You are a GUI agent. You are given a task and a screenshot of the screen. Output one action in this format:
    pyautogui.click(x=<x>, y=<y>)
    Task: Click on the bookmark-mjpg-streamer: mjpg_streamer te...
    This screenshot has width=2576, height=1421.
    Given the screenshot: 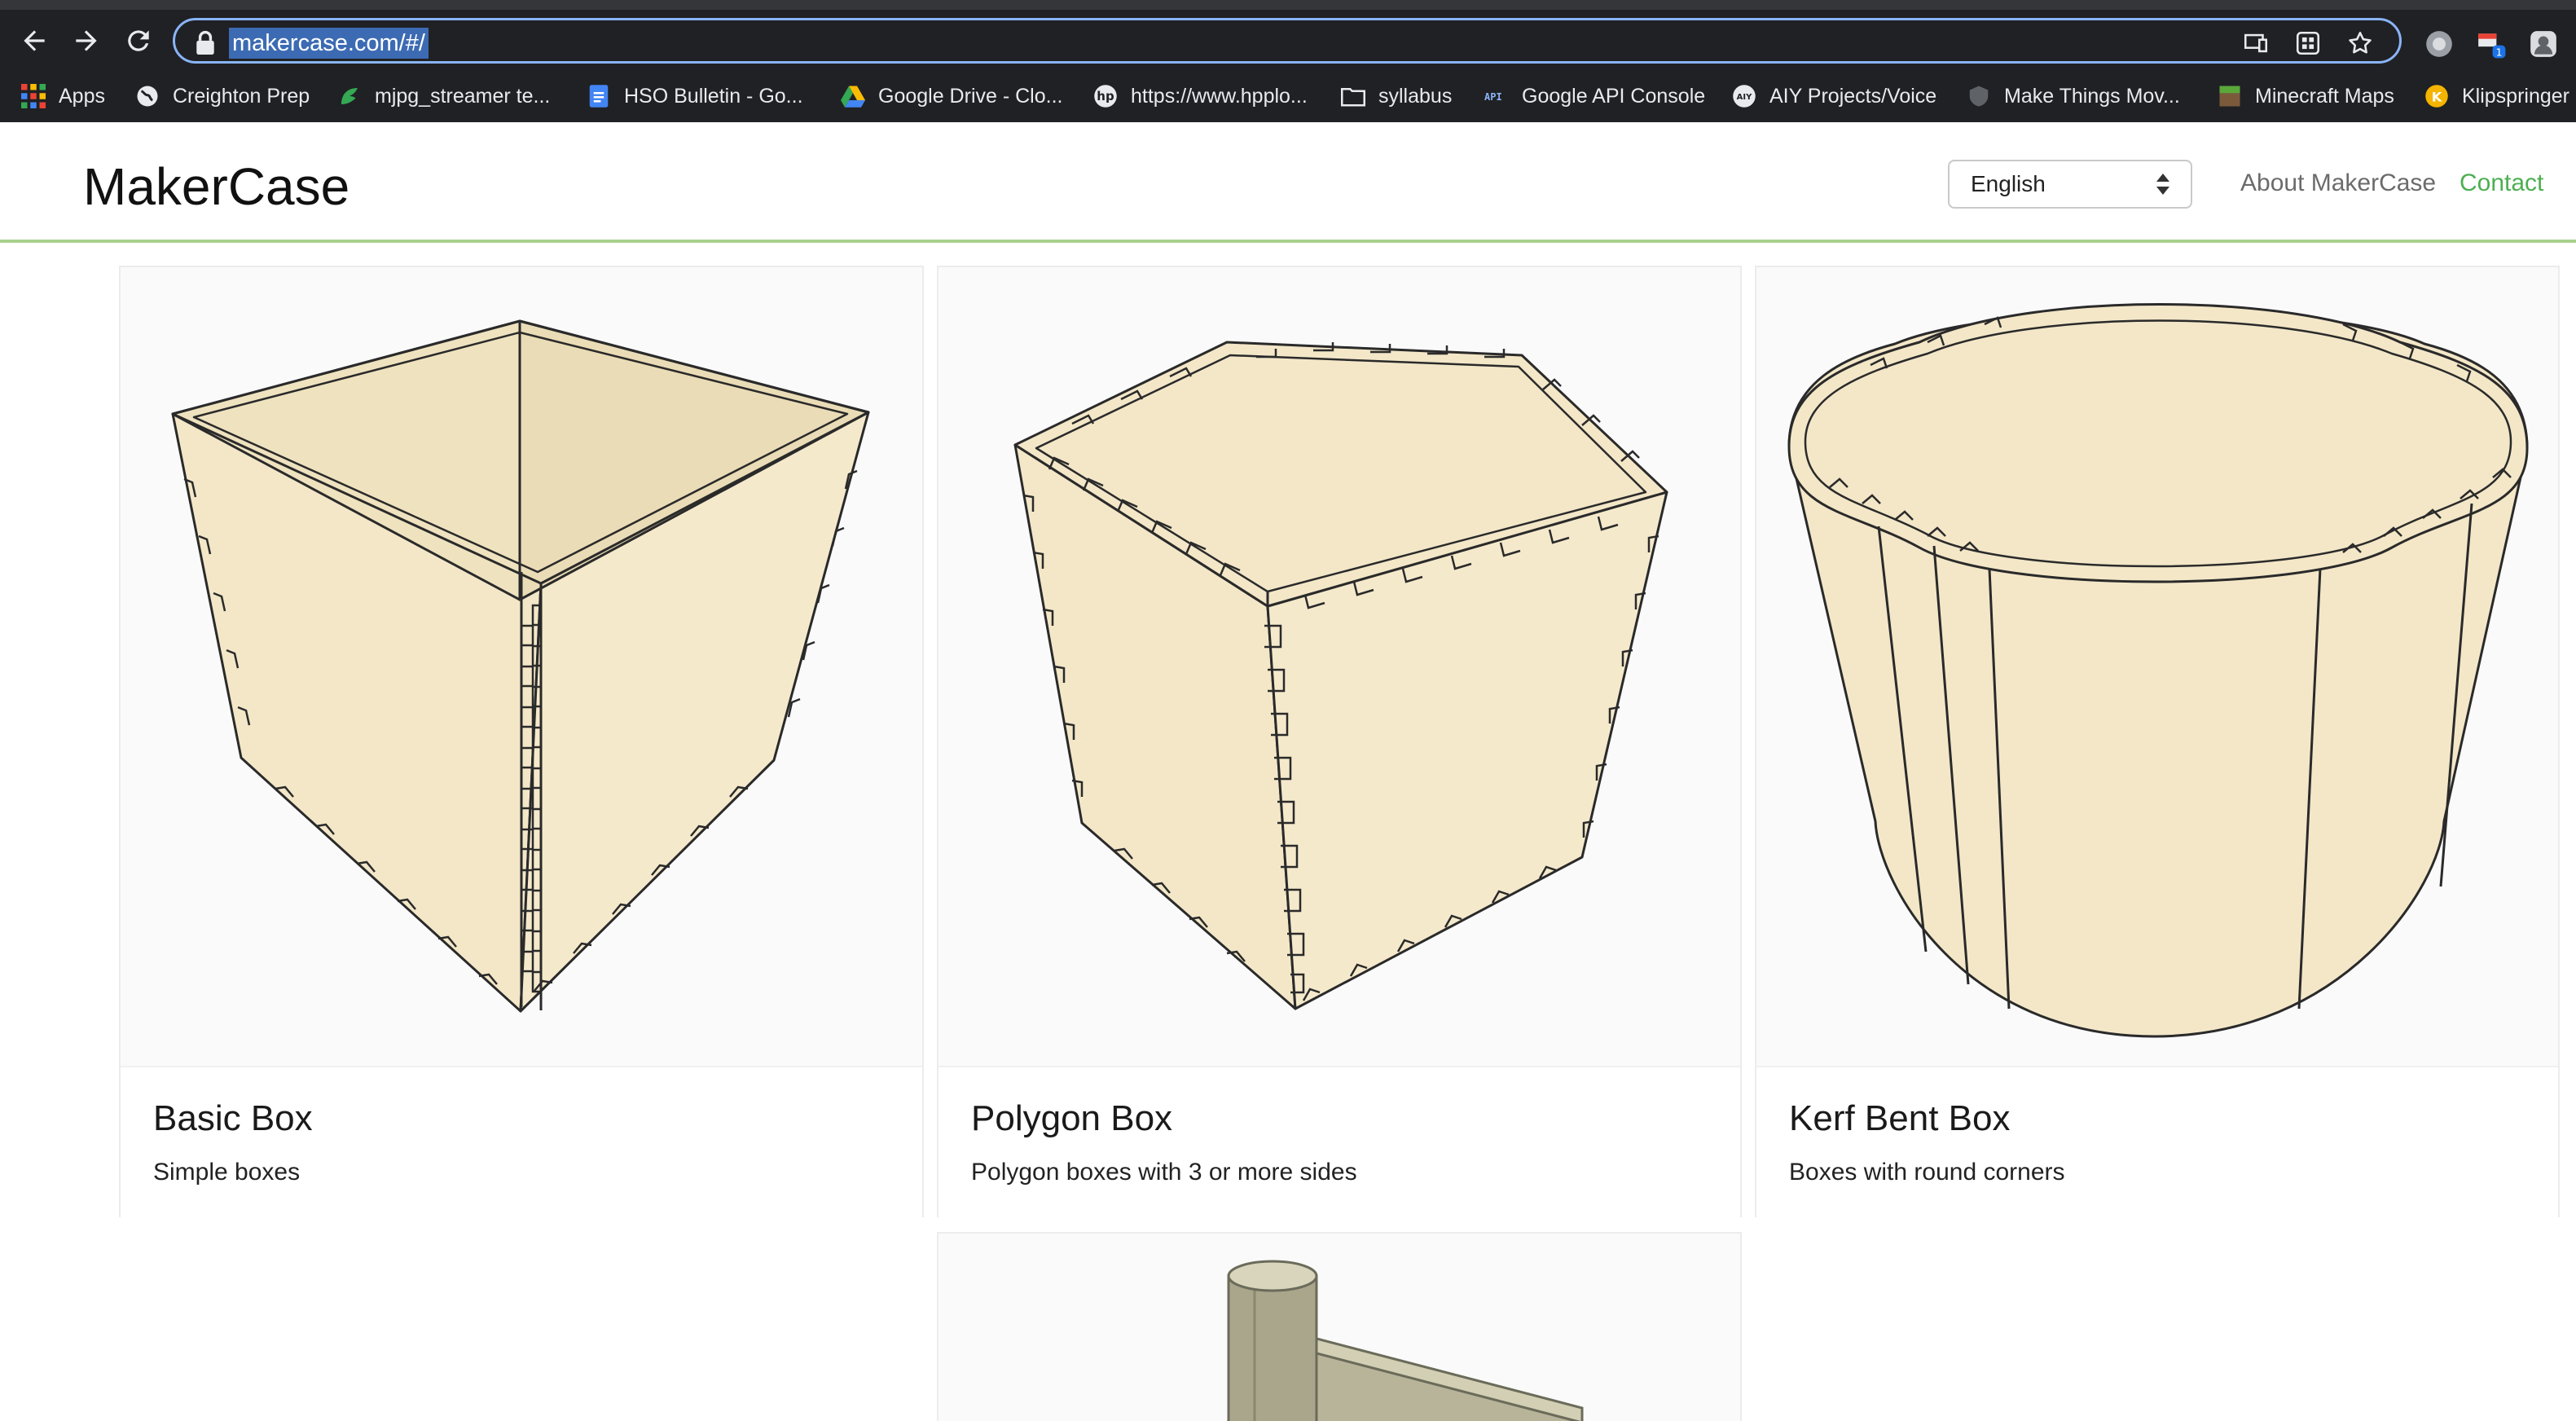 What is the action you would take?
    pyautogui.click(x=443, y=96)
    